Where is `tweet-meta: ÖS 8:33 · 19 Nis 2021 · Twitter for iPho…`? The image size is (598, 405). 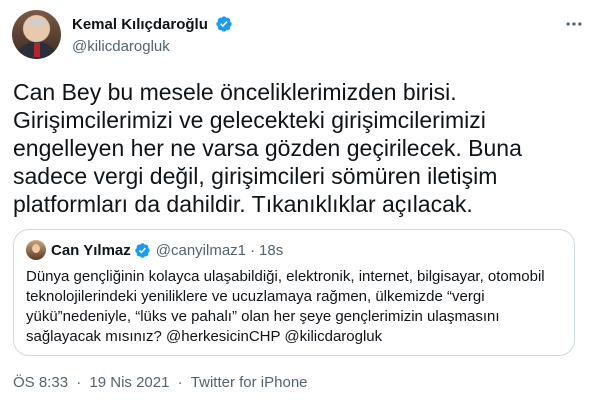
tweet-meta: ÖS 8:33 · 19 Nis 2021 · Twitter for iPho… is located at coordinates (160, 382).